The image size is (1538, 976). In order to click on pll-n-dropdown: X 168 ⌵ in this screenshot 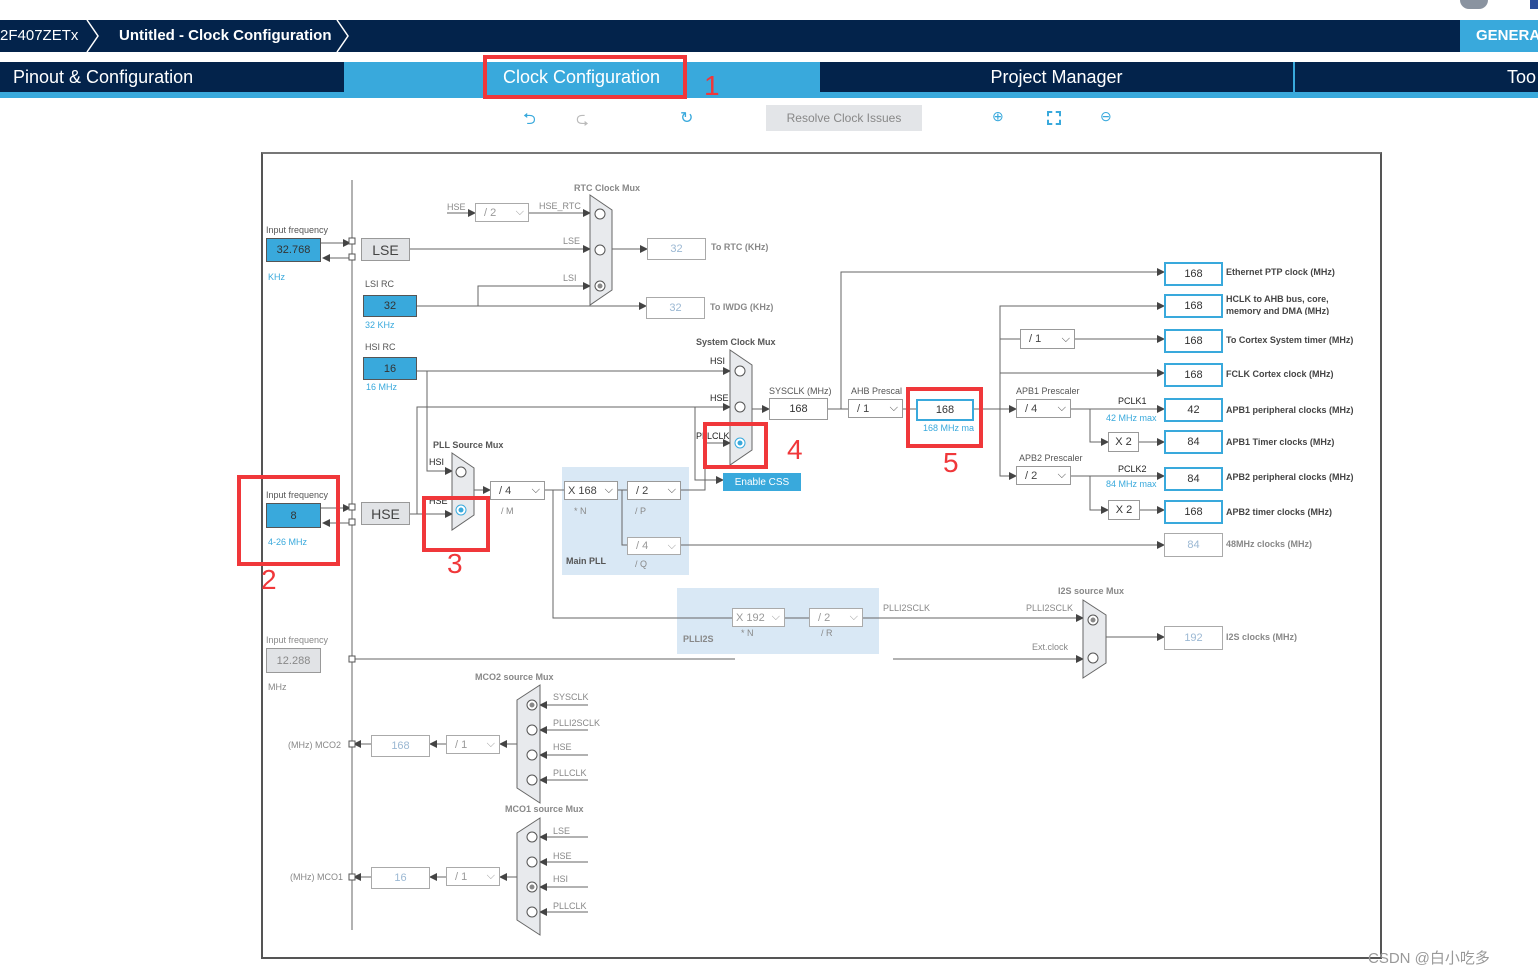, I will do `click(591, 490)`.